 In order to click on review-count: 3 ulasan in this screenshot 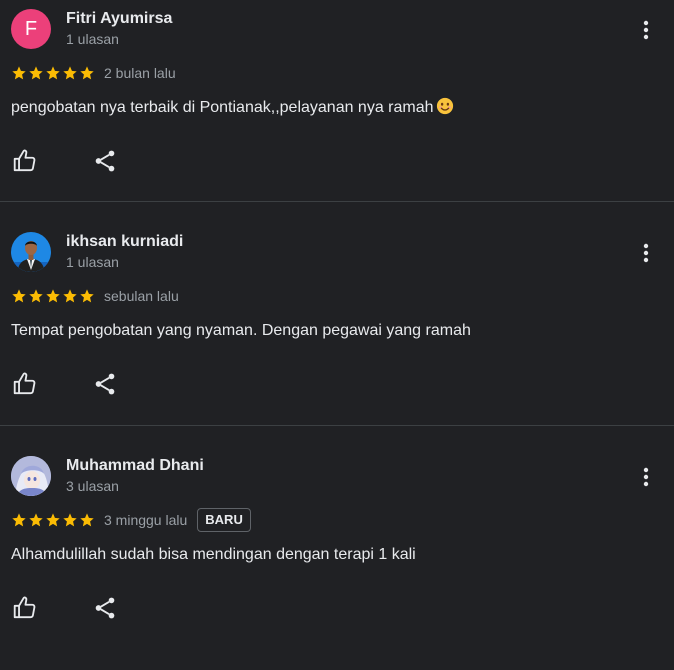, I will do `click(92, 486)`.